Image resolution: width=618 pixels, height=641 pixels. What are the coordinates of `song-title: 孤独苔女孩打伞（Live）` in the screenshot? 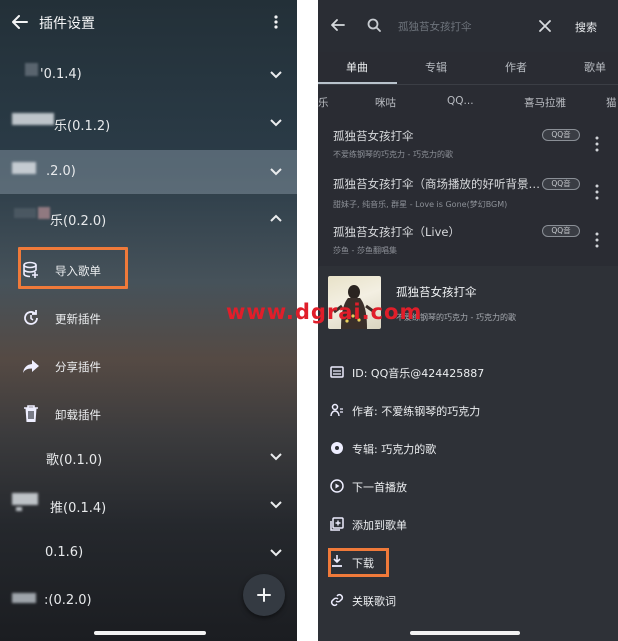 It's located at (396, 232).